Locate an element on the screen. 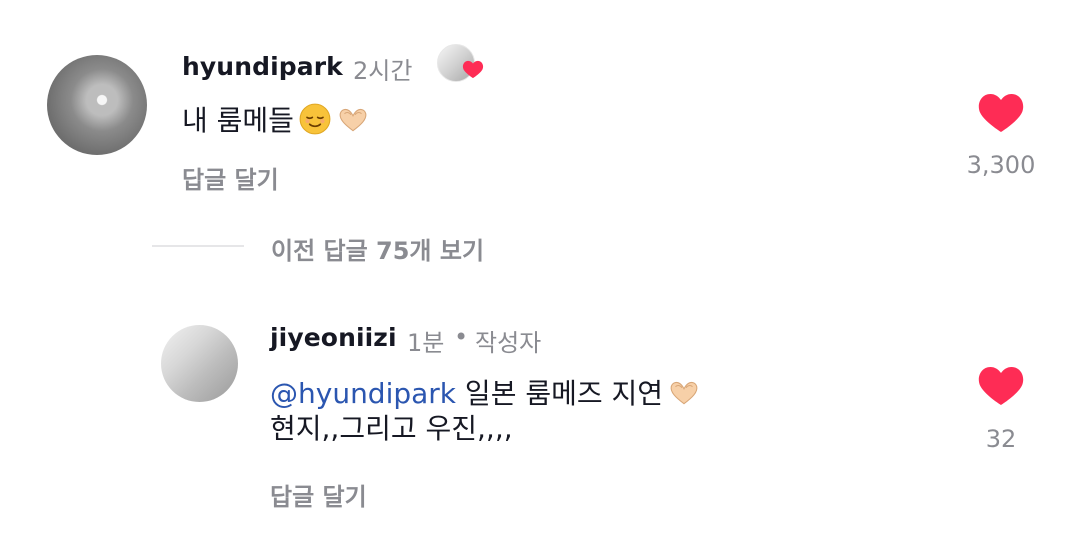 The height and width of the screenshot is (548, 1080). view-more-replies-button: 이전 답글 75개 보기 is located at coordinates (377, 248).